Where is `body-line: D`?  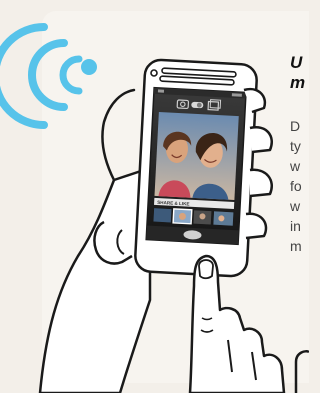
body-line: D is located at coordinates (295, 126).